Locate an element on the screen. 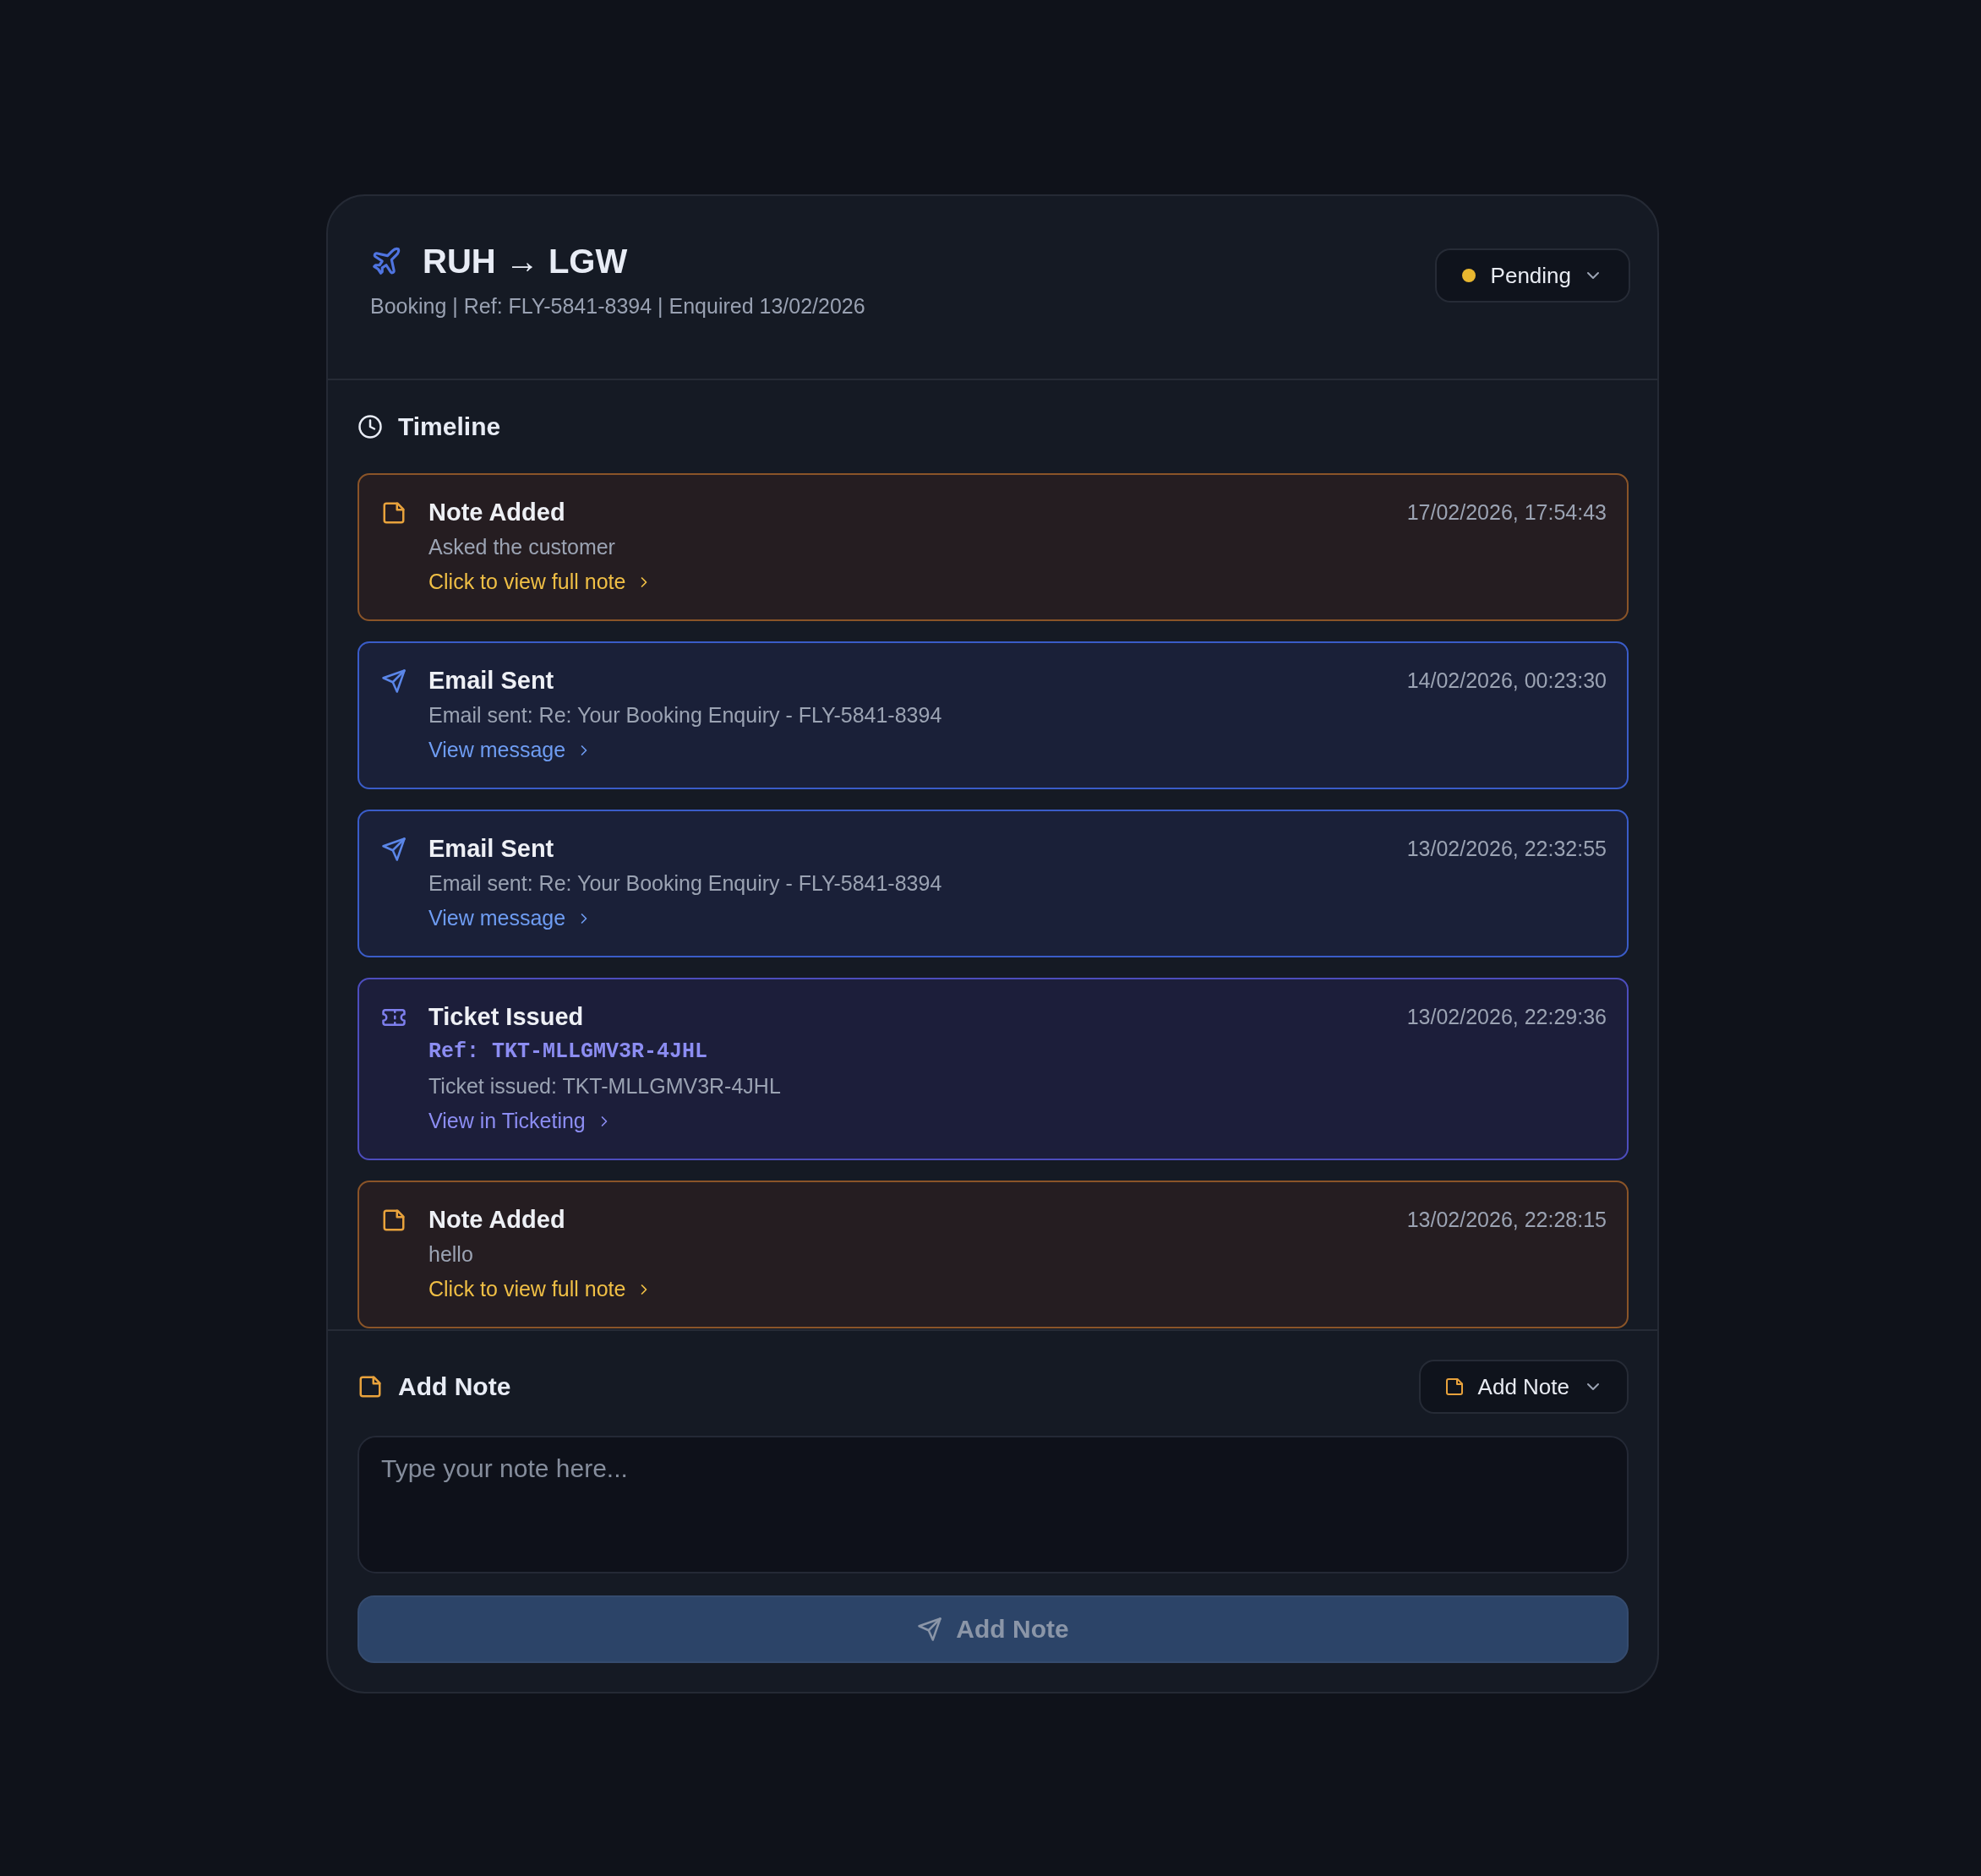 Image resolution: width=1981 pixels, height=1876 pixels. event-time: 13/02/2026, 22:28:15 is located at coordinates (1506, 1220).